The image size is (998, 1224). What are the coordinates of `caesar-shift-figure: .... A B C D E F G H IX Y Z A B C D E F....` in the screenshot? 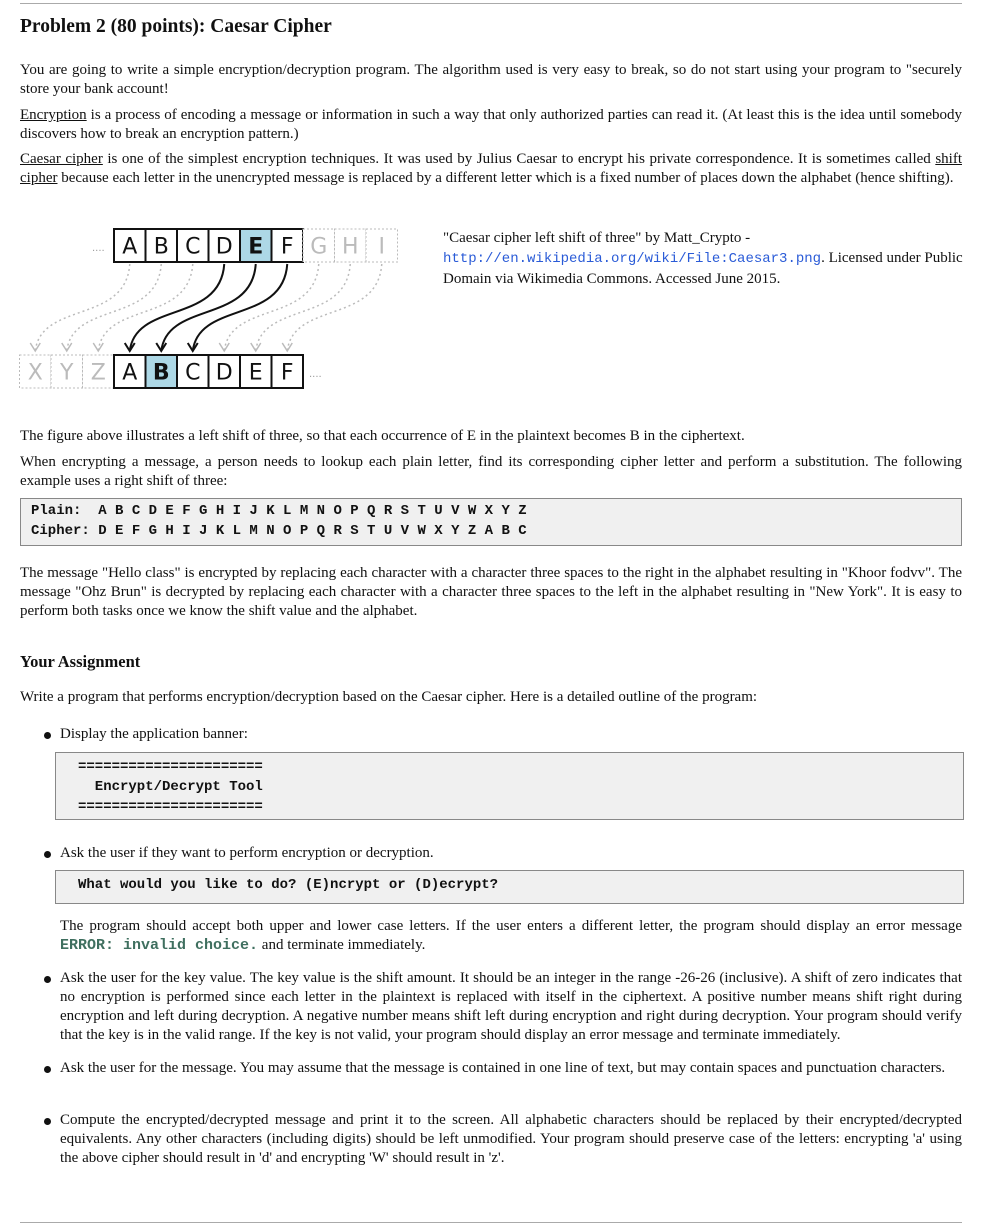 It's located at (208, 308).